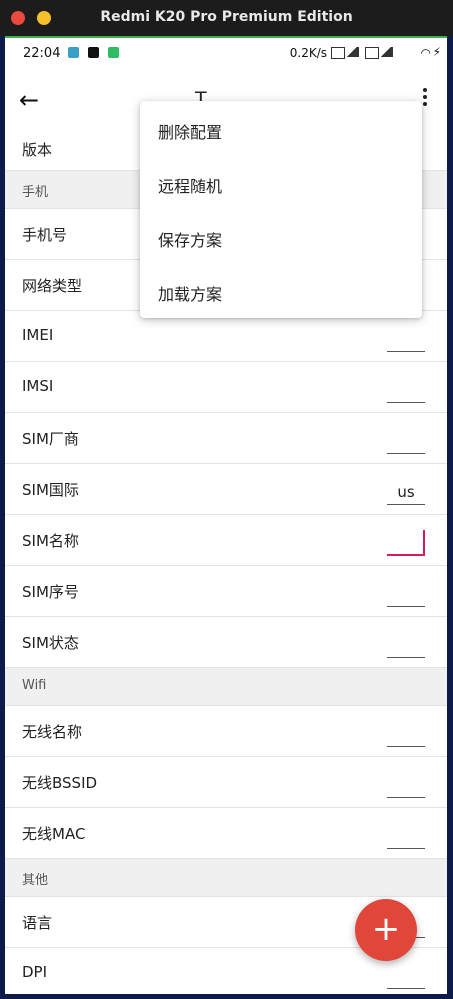 The height and width of the screenshot is (999, 453). Describe the element at coordinates (226, 540) in the screenshot. I see `list-item-sim-name: SIM名称` at that location.